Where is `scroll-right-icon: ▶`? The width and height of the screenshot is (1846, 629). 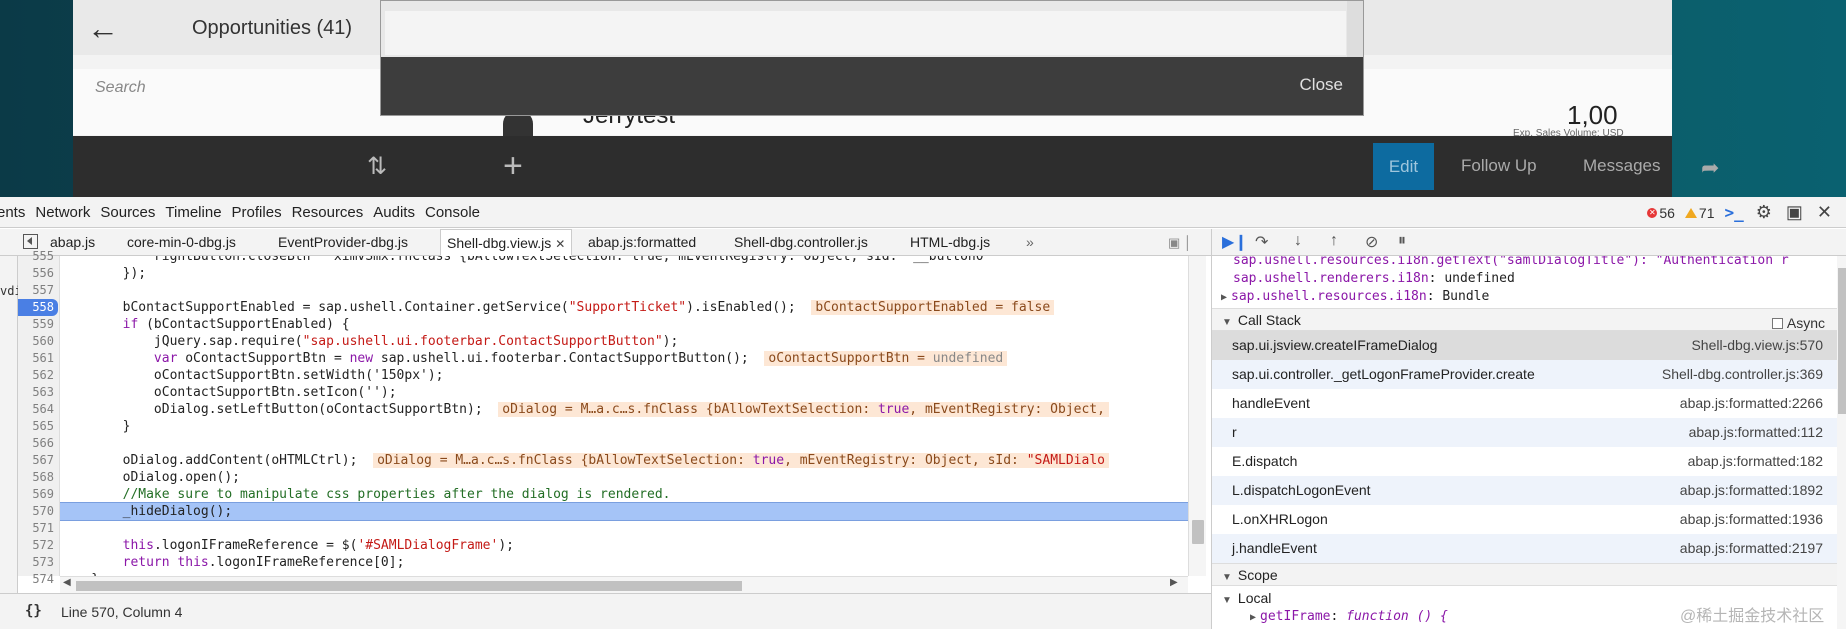
scroll-right-icon: ▶ is located at coordinates (1174, 582).